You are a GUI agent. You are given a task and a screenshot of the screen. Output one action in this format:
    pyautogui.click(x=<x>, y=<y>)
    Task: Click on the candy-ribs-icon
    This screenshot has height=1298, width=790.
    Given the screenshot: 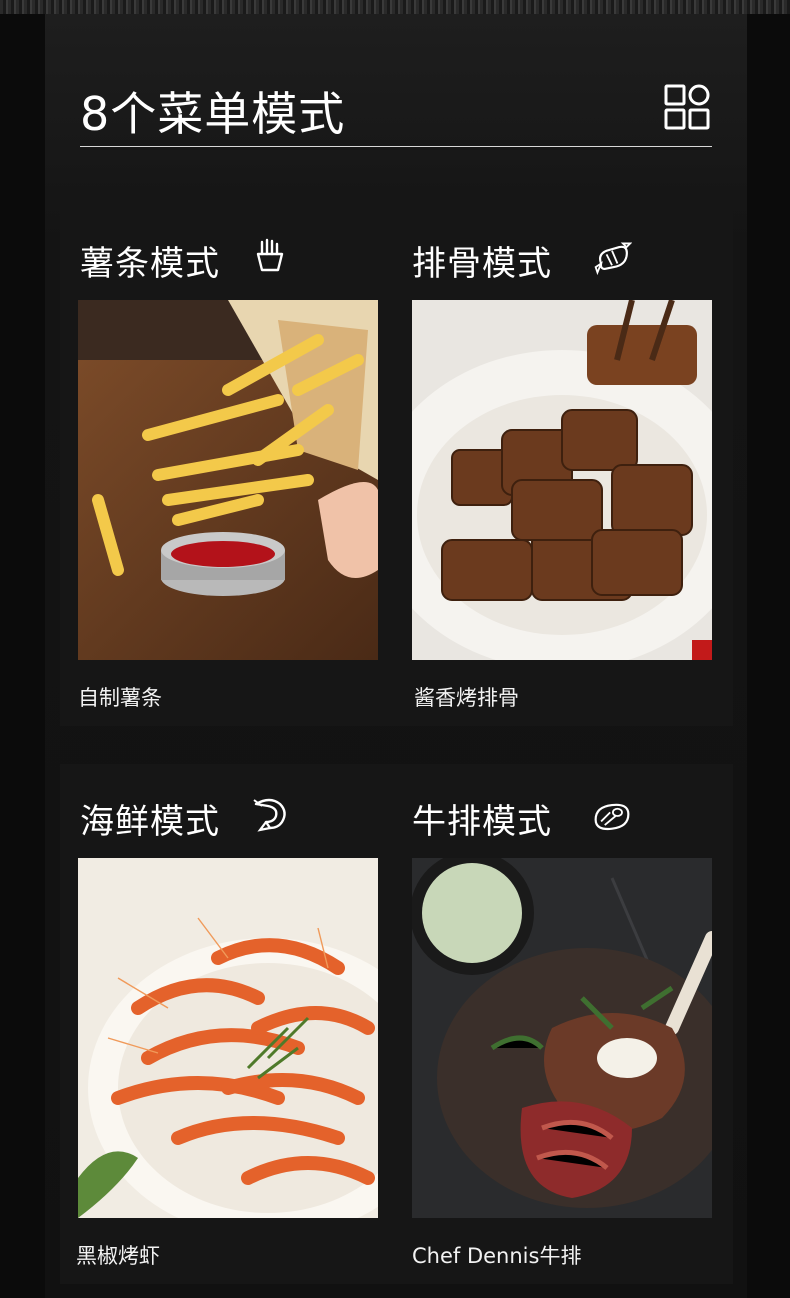 What is the action you would take?
    pyautogui.click(x=613, y=259)
    